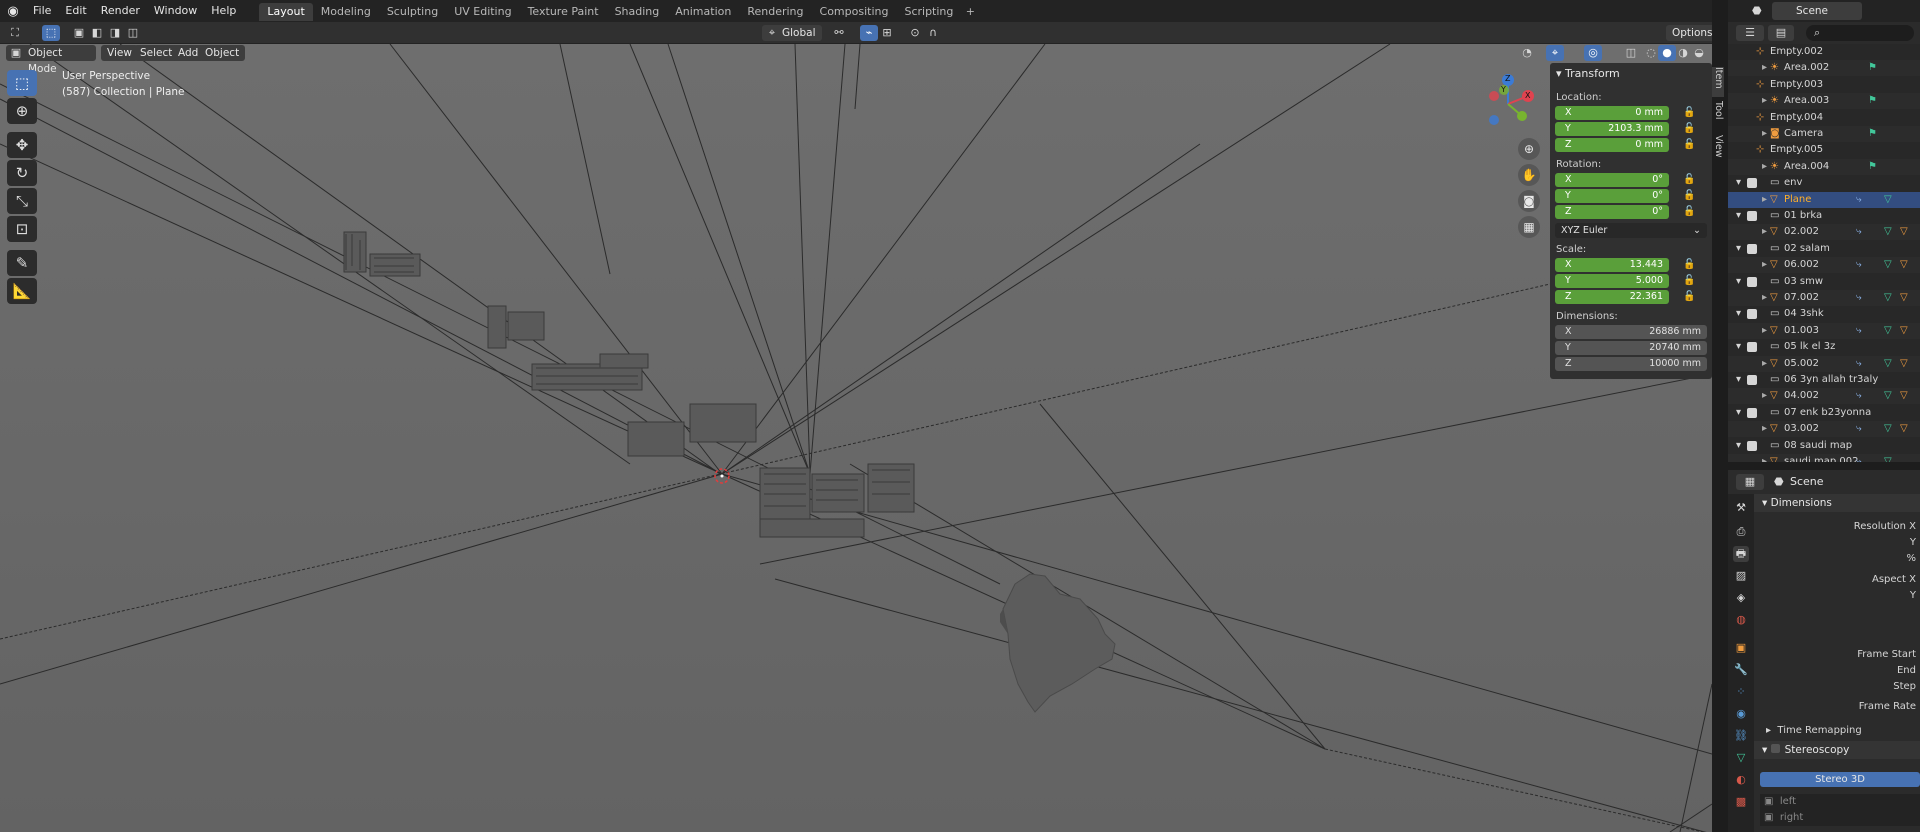  Describe the element at coordinates (22, 229) in the screenshot. I see `transform-tool-icon: ⊡` at that location.